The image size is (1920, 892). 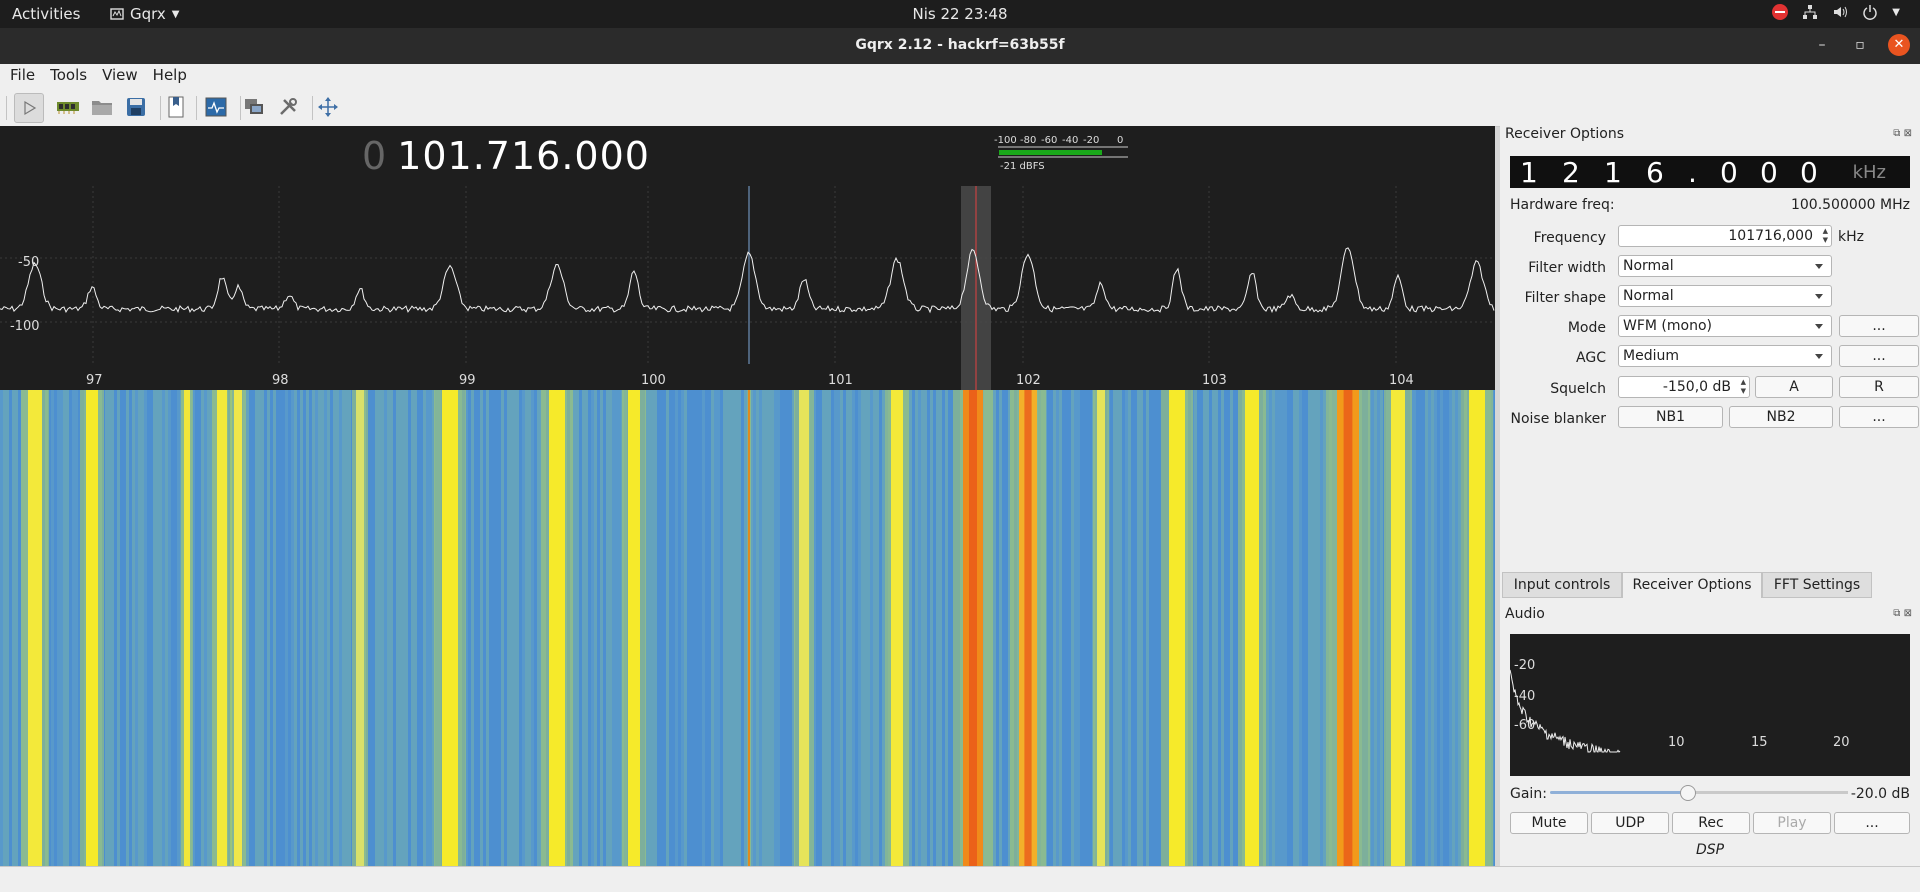 I want to click on squelch-reset-button: R, so click(x=1879, y=387).